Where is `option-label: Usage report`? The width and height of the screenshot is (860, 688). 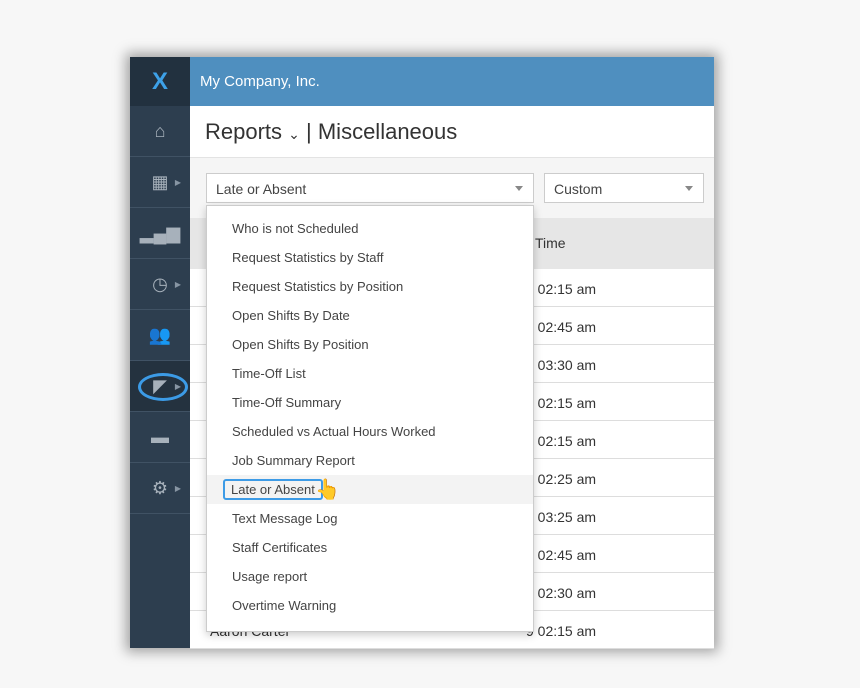 option-label: Usage report is located at coordinates (270, 576).